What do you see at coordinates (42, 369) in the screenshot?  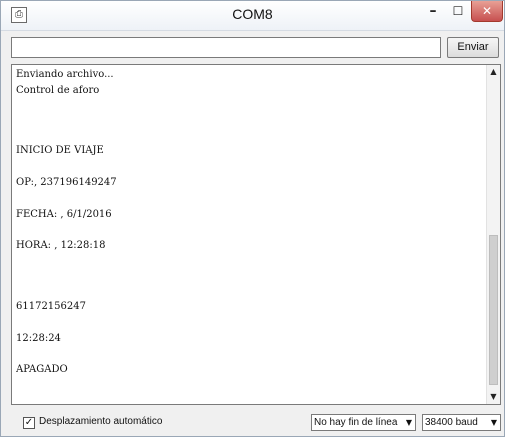 I see `output-line: APAGADO` at bounding box center [42, 369].